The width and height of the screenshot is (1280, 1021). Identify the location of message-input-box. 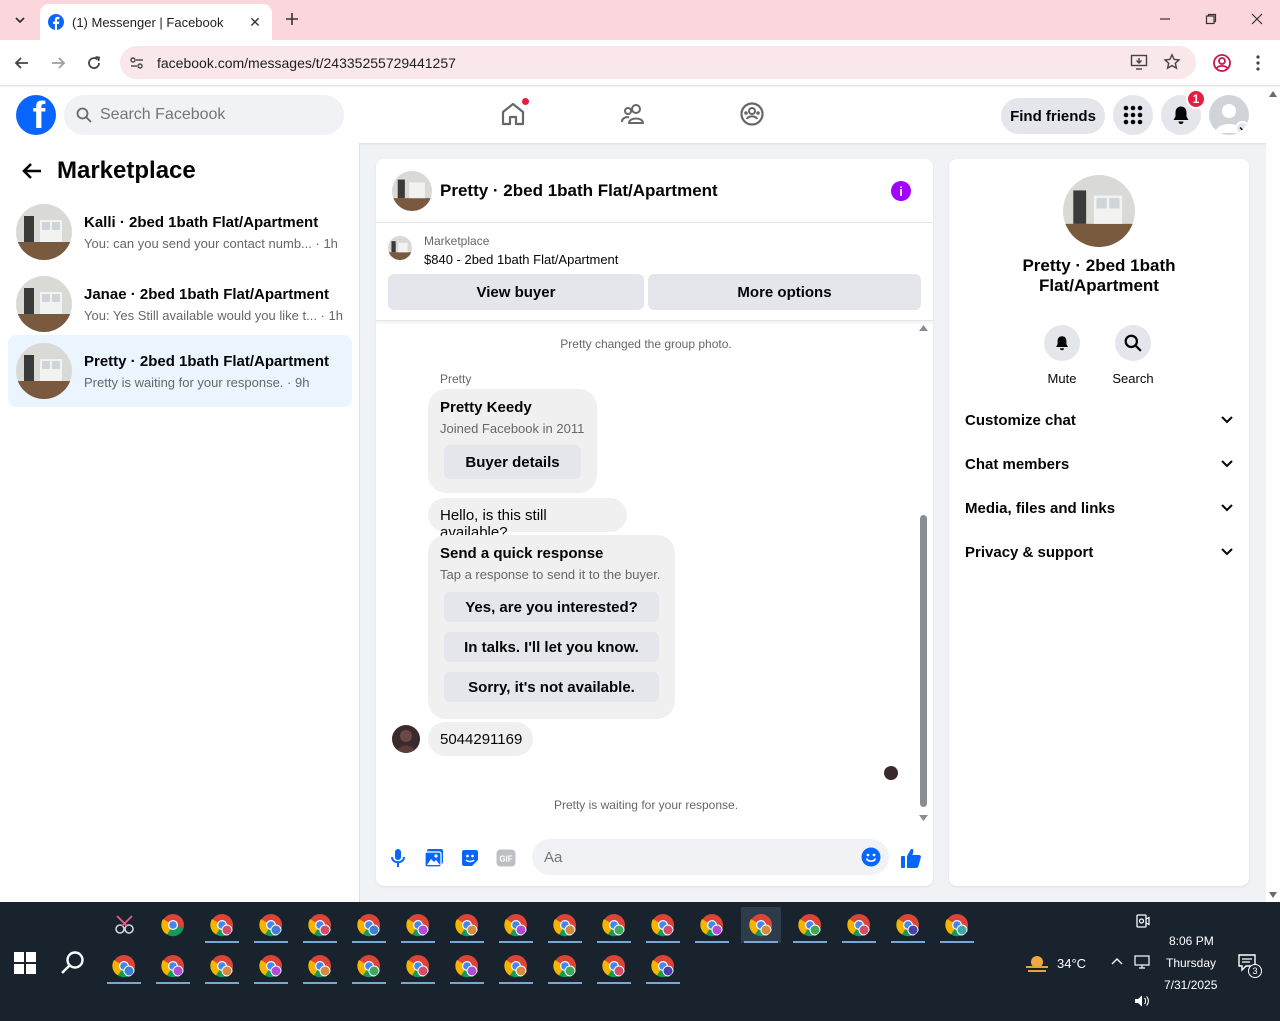
(710, 857).